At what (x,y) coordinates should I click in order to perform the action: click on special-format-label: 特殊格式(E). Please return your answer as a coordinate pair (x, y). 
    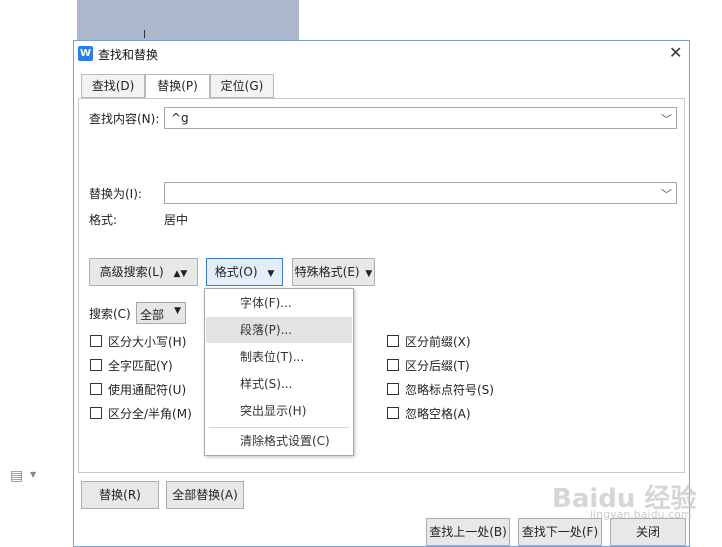
    Looking at the image, I should click on (327, 272).